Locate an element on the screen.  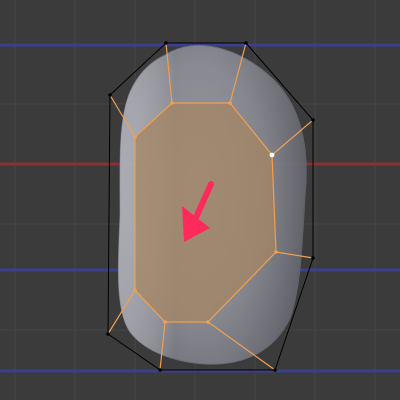
active-vertex is located at coordinates (272, 155).